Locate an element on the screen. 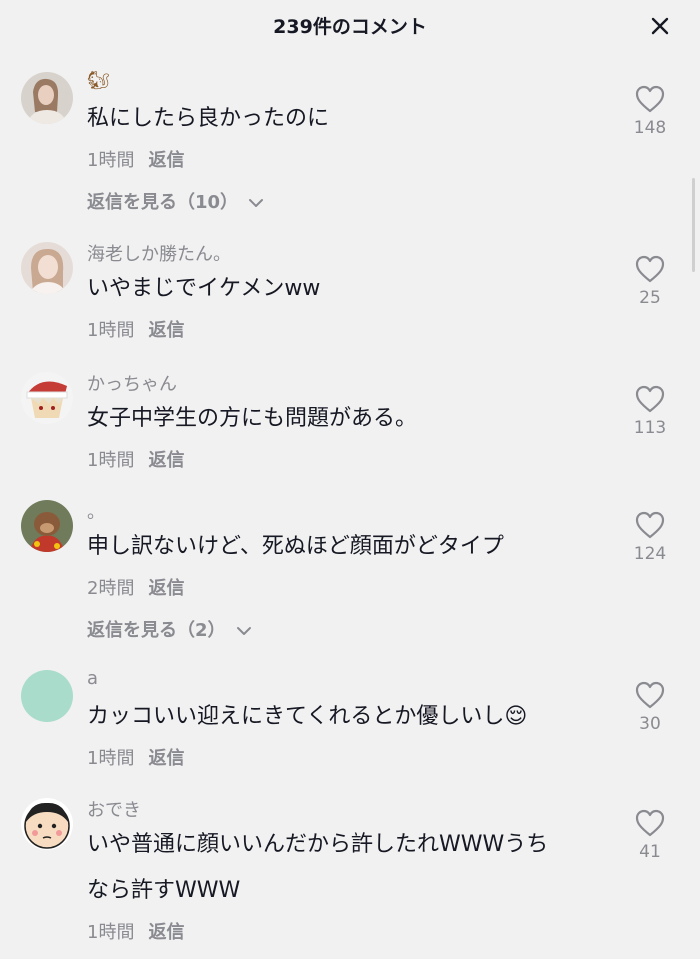 Image resolution: width=700 pixels, height=959 pixels. like-count: 41 is located at coordinates (650, 852).